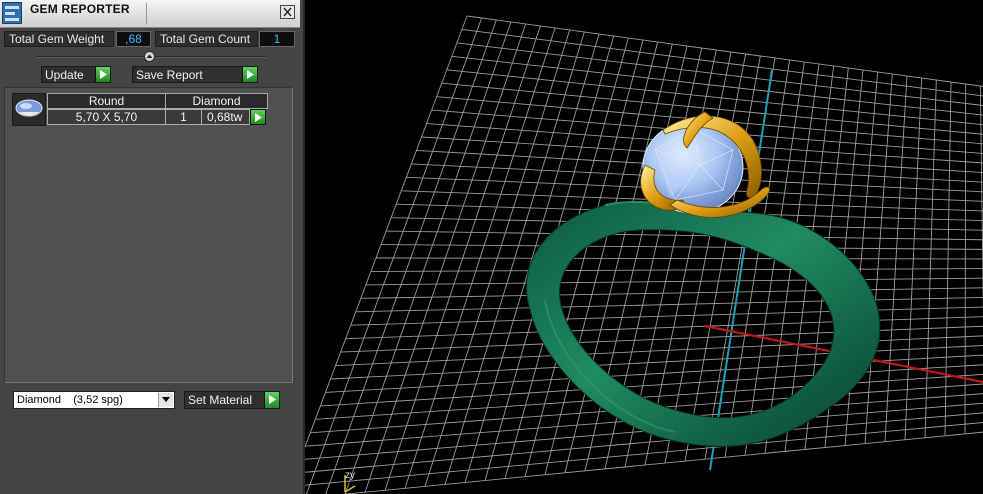  Describe the element at coordinates (350, 475) in the screenshot. I see `axis-gizmo-label: zy` at that location.